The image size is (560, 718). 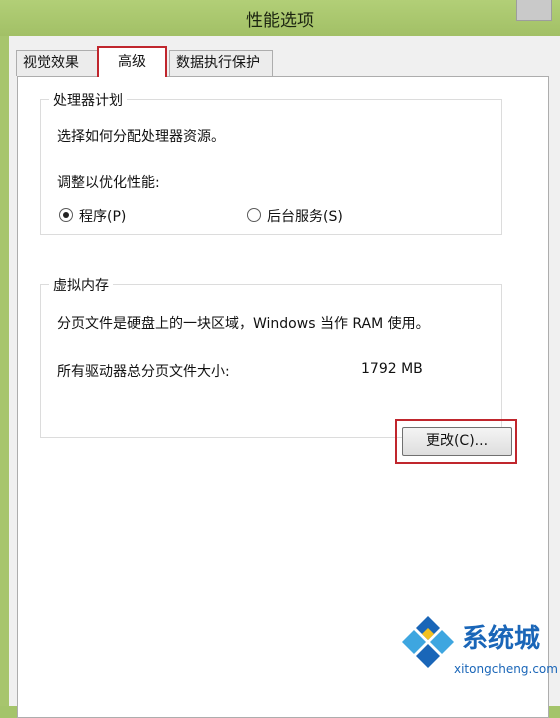 I want to click on title-bar: 性能选项, so click(x=280, y=18).